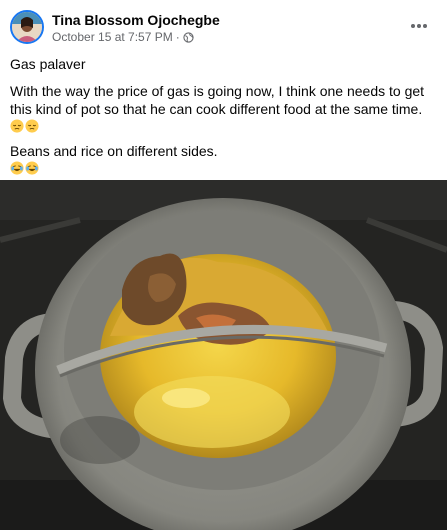 Image resolution: width=447 pixels, height=530 pixels. I want to click on post-paragraph: Beans and rice on different sides., so click(223, 158).